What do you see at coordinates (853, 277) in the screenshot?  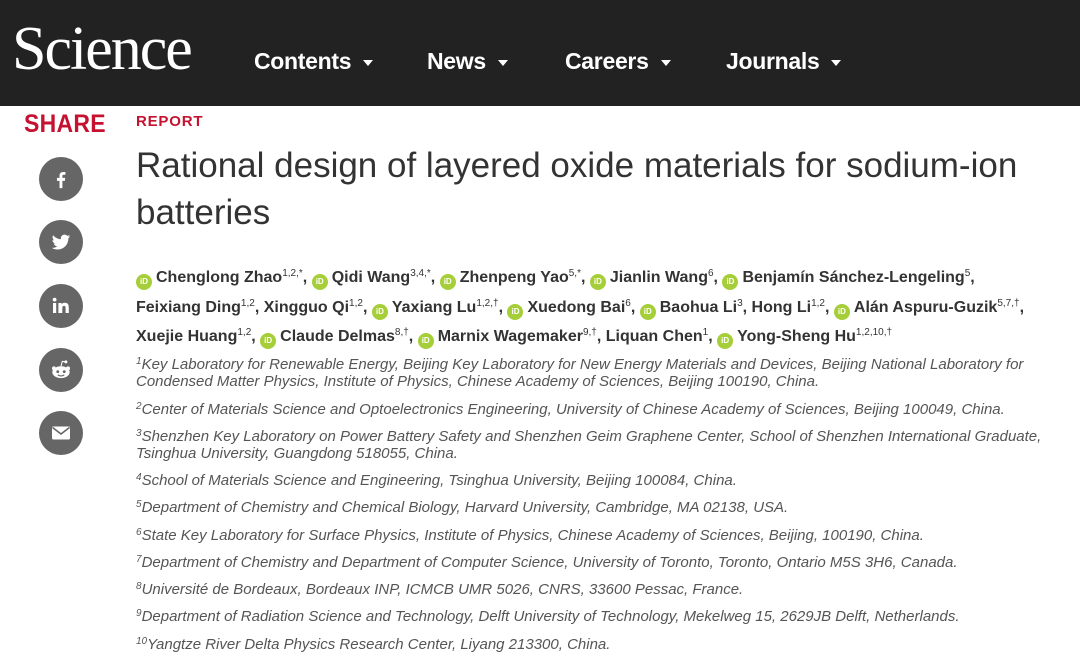 I see `author-name: Benjamín Sánchez-Lengeling` at bounding box center [853, 277].